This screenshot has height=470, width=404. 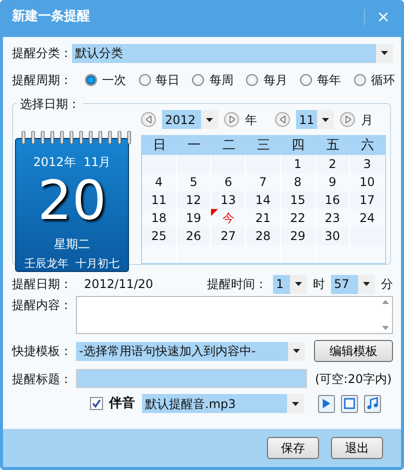 I want to click on day-cell: 15, so click(x=298, y=200).